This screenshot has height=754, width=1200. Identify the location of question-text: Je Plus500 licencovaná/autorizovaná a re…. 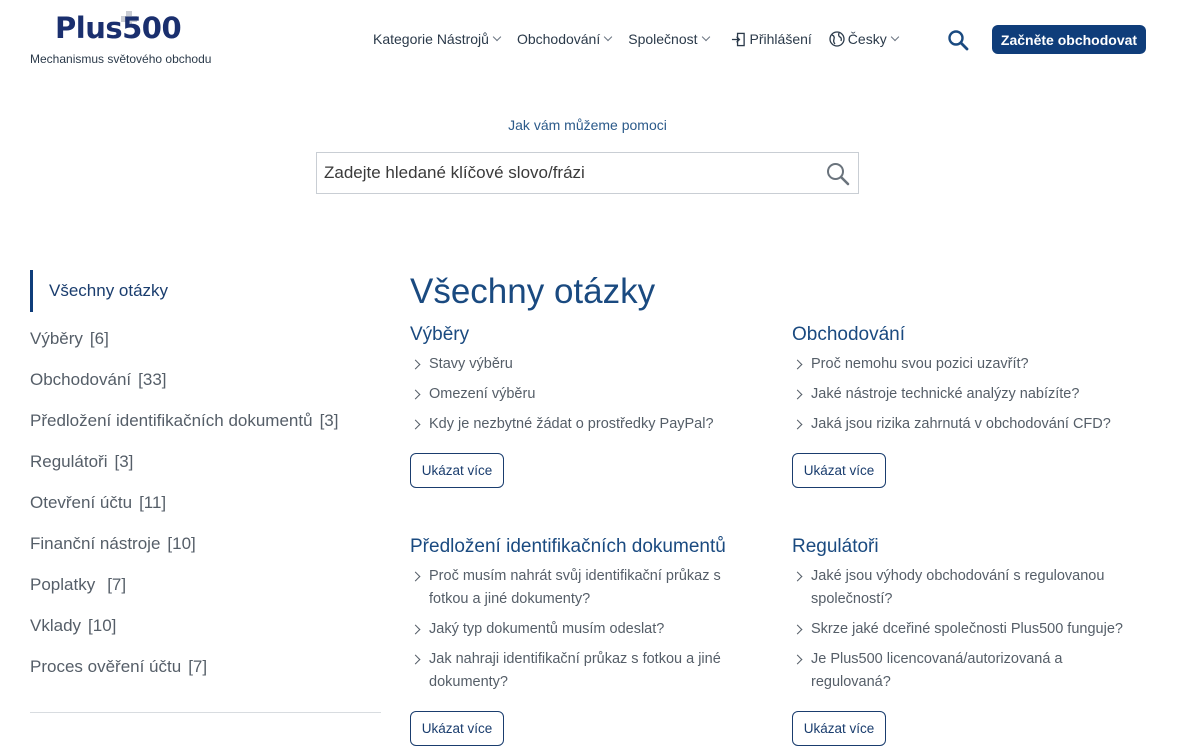
(937, 670).